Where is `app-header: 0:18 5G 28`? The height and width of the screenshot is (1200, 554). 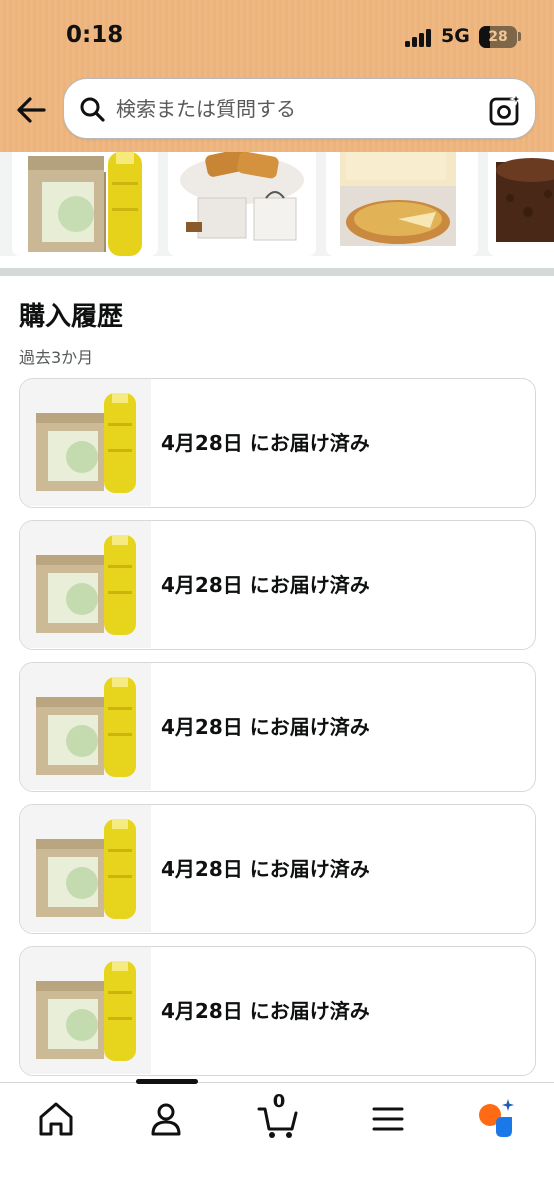 app-header: 0:18 5G 28 is located at coordinates (277, 76).